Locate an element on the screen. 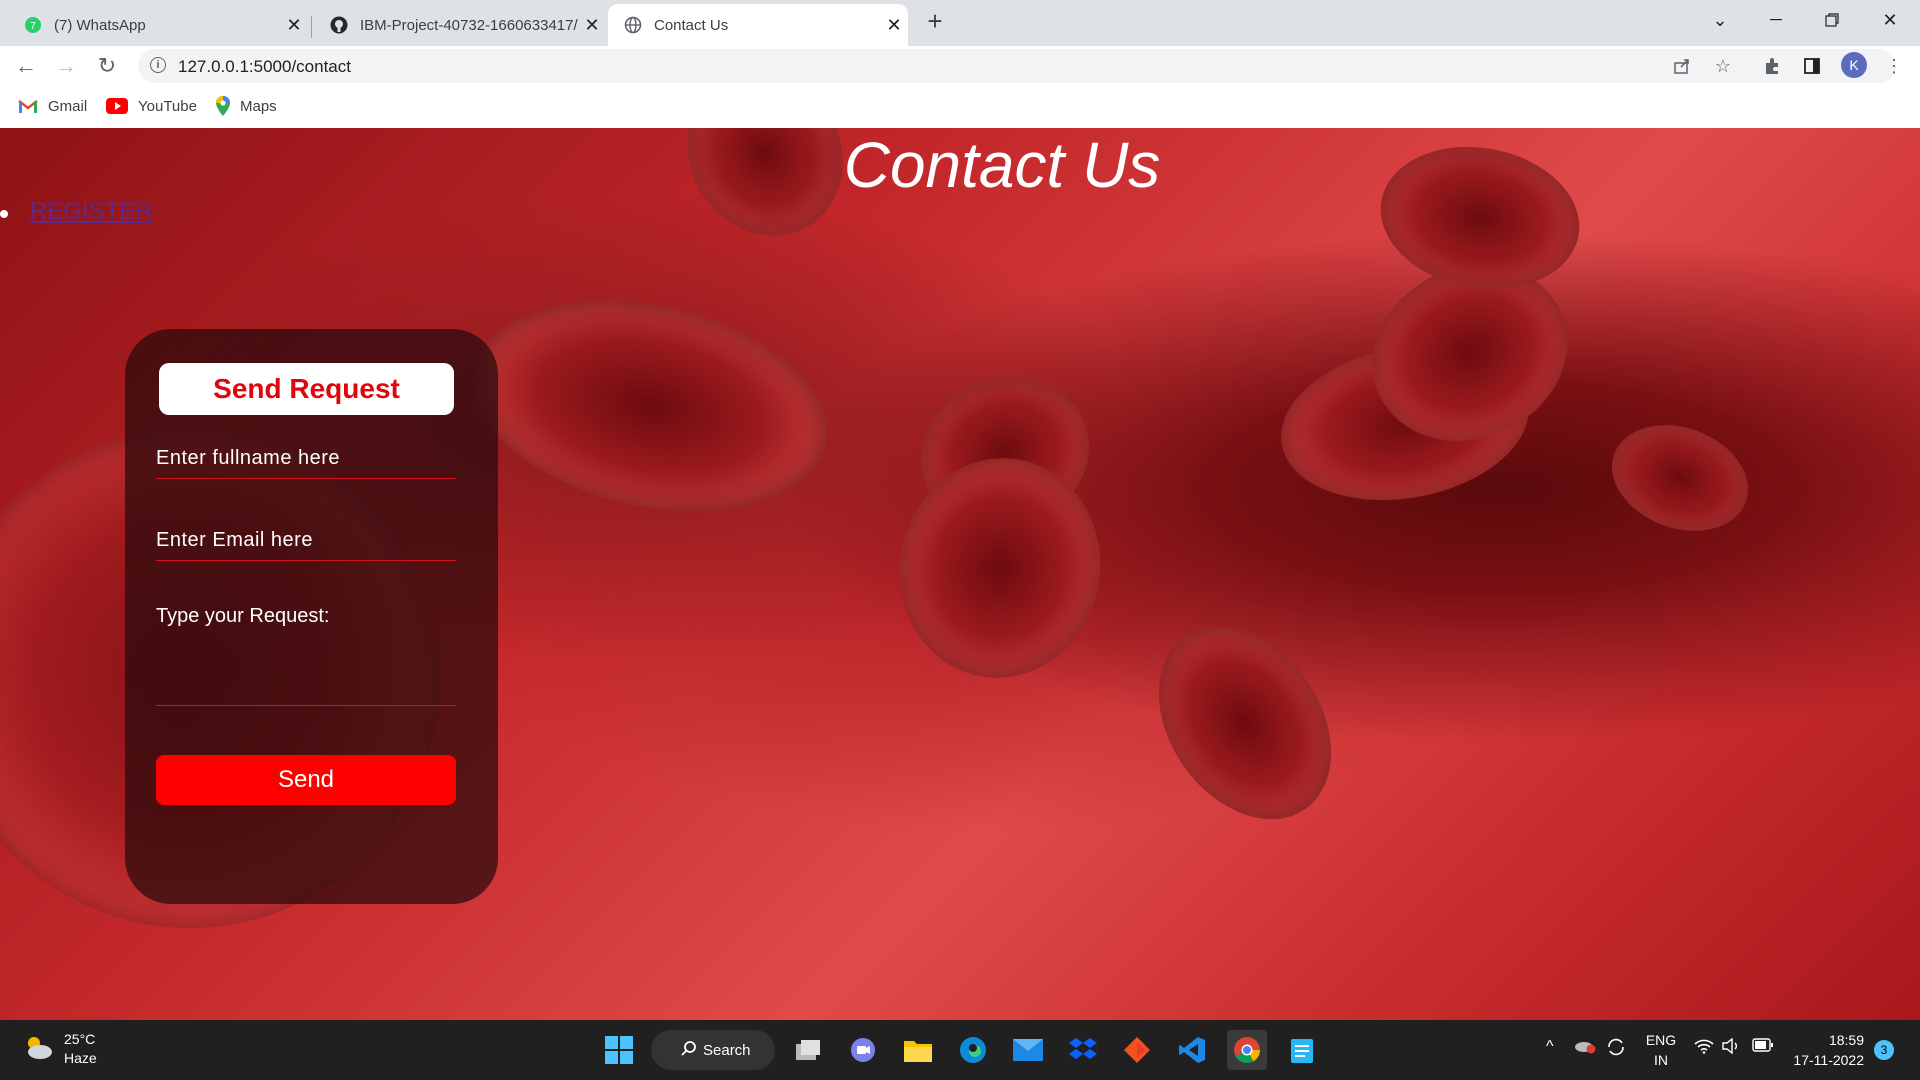 Image resolution: width=1920 pixels, height=1080 pixels. taskbar-search: Search is located at coordinates (713, 1050).